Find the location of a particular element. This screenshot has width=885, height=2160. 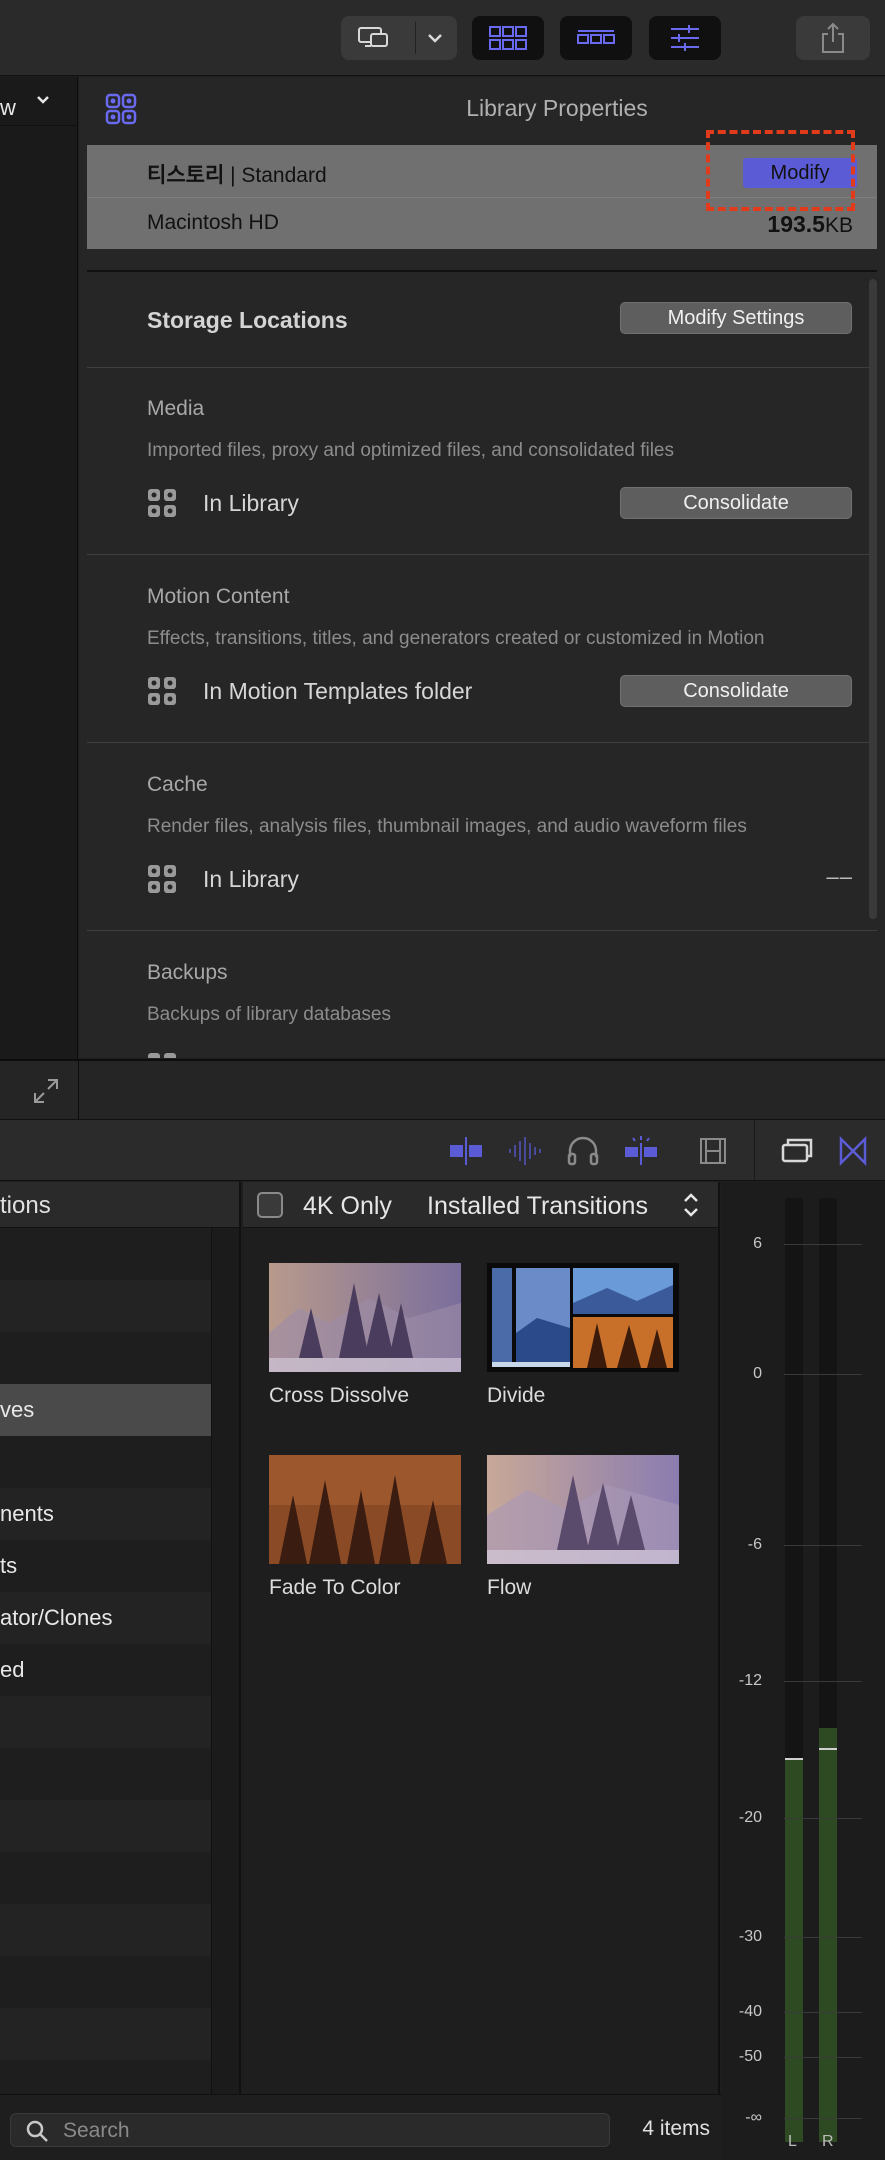

browser-toggle-button is located at coordinates (508, 38).